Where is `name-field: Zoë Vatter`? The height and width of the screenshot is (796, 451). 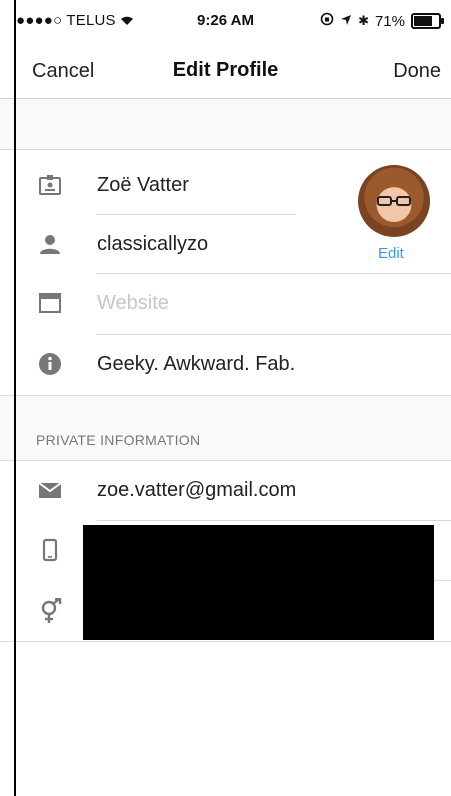 name-field: Zoë Vatter is located at coordinates (143, 185).